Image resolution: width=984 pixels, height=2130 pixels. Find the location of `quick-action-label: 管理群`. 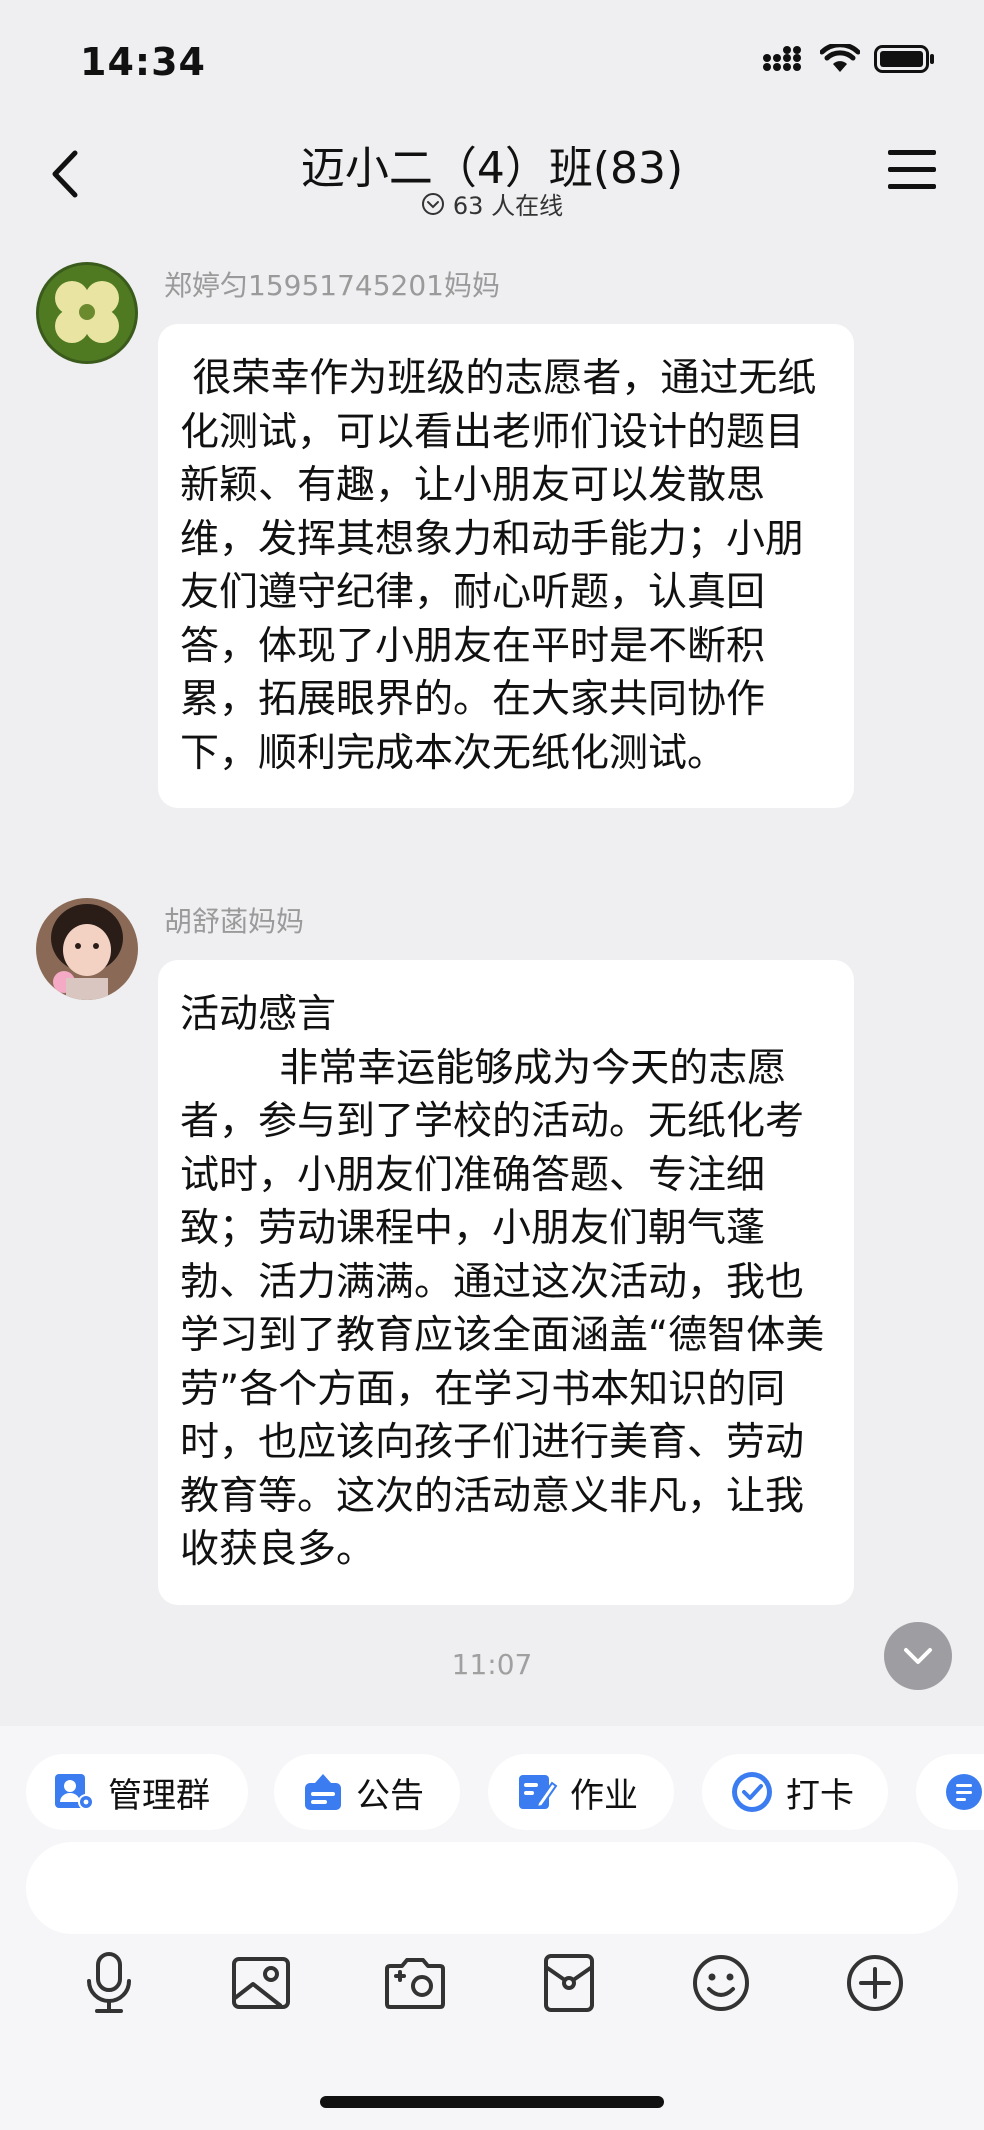

quick-action-label: 管理群 is located at coordinates (159, 1795).